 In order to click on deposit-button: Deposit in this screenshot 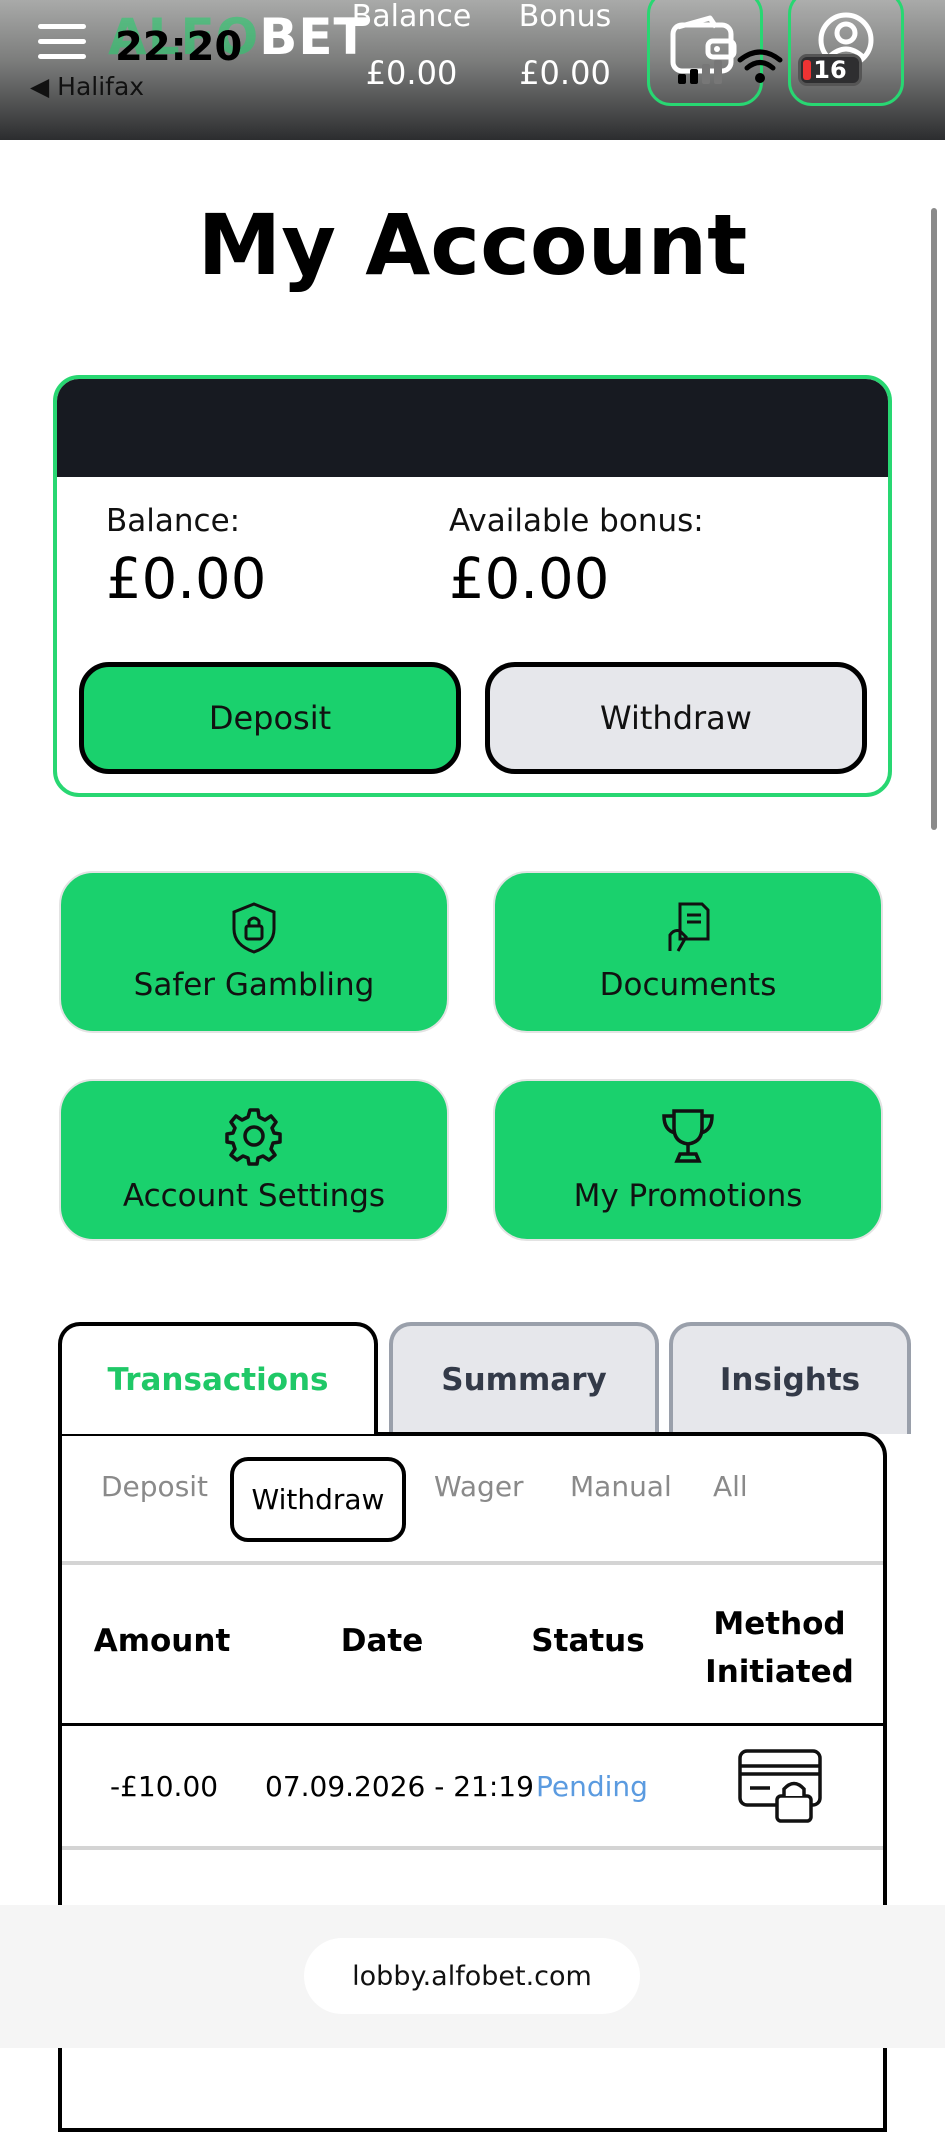, I will do `click(270, 718)`.